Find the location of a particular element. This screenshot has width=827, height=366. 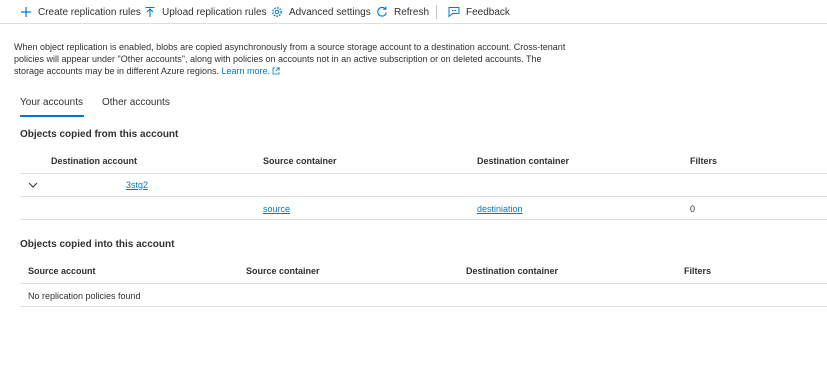

tab-other-accounts: Other accounts is located at coordinates (136, 102).